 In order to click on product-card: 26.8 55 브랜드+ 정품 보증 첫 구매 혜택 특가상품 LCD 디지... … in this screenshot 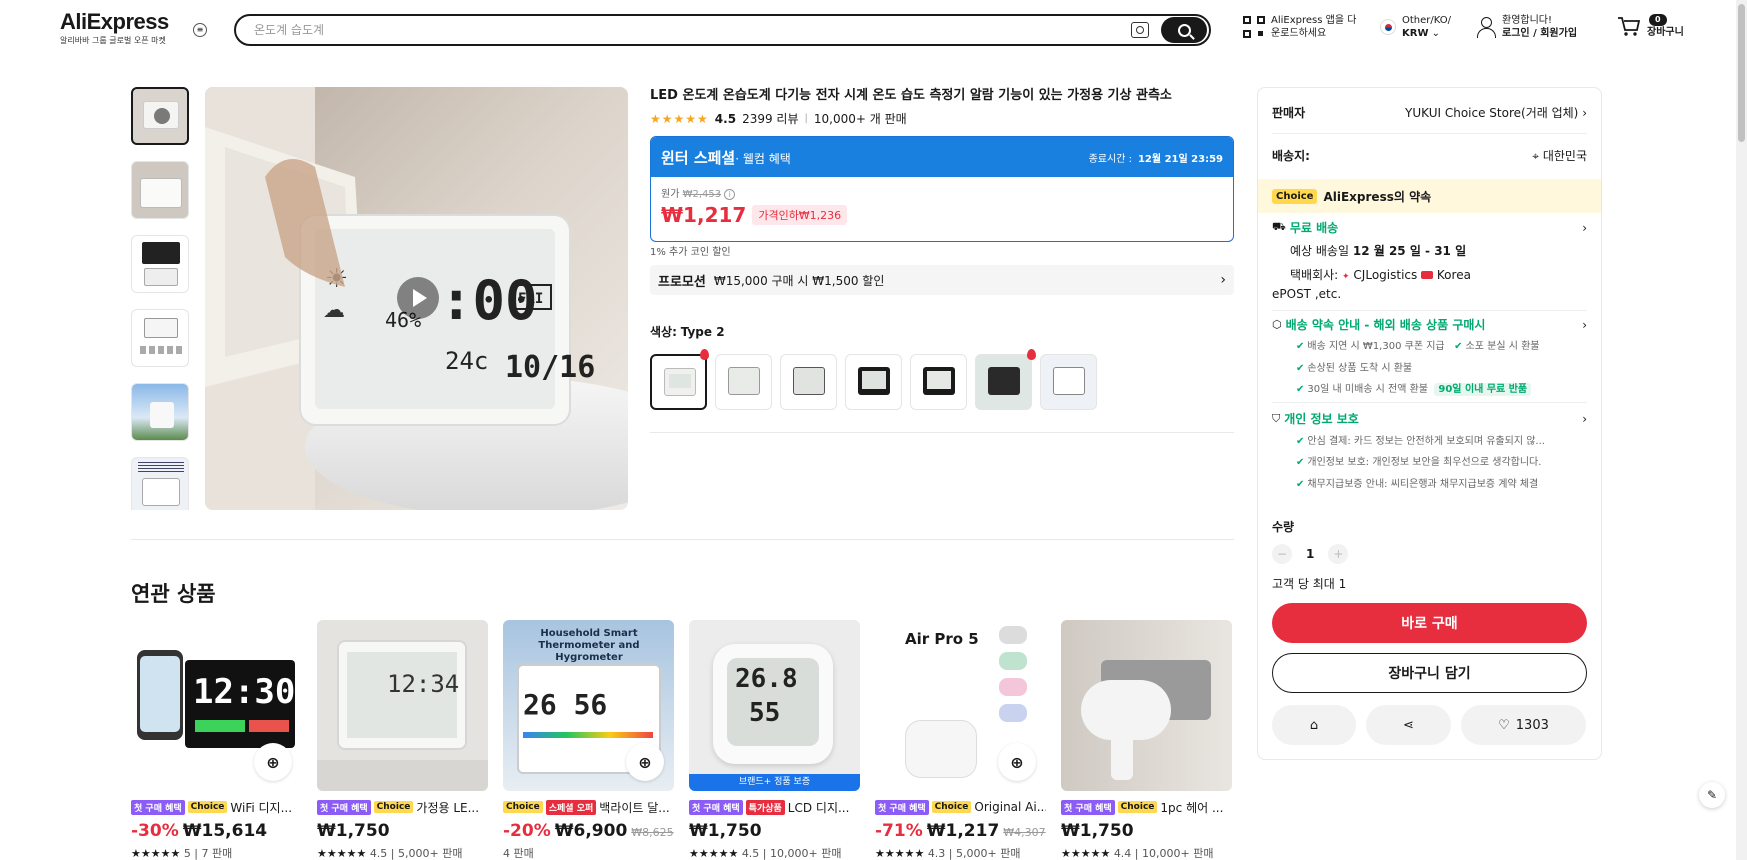, I will do `click(774, 740)`.